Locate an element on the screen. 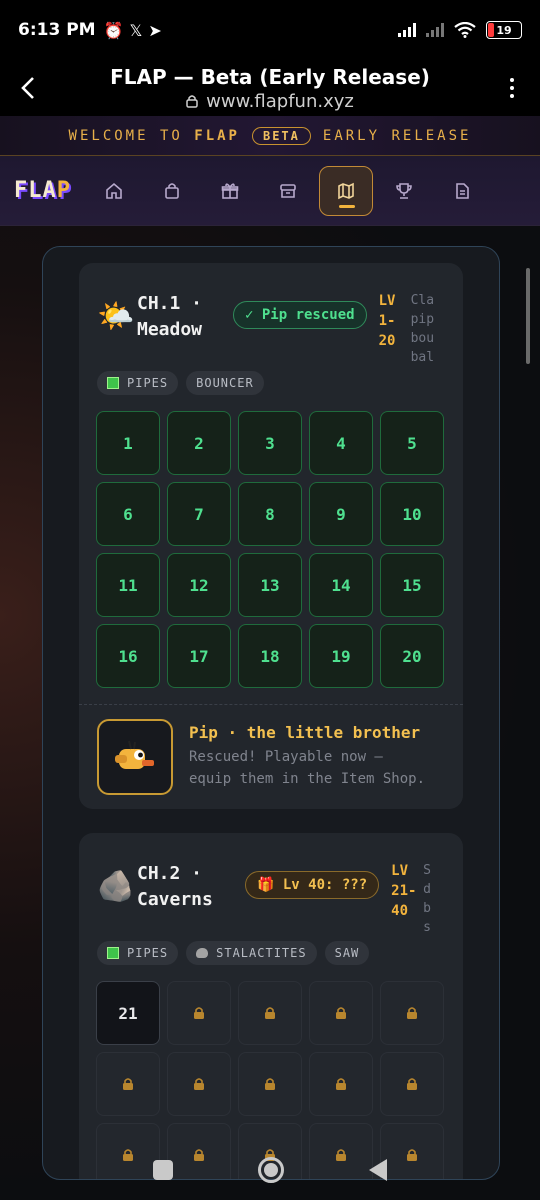 The height and width of the screenshot is (1200, 540). recents-button is located at coordinates (162, 1170).